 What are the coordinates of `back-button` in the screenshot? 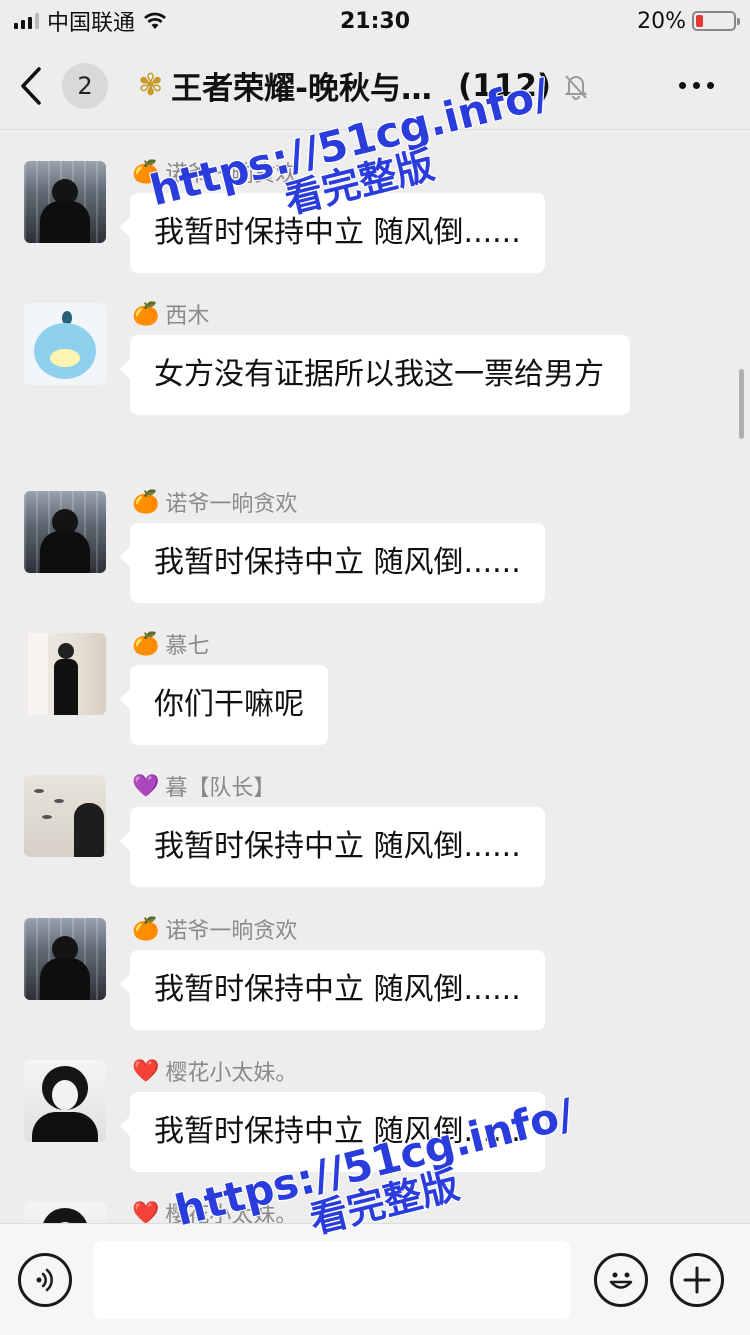 It's located at (35, 86).